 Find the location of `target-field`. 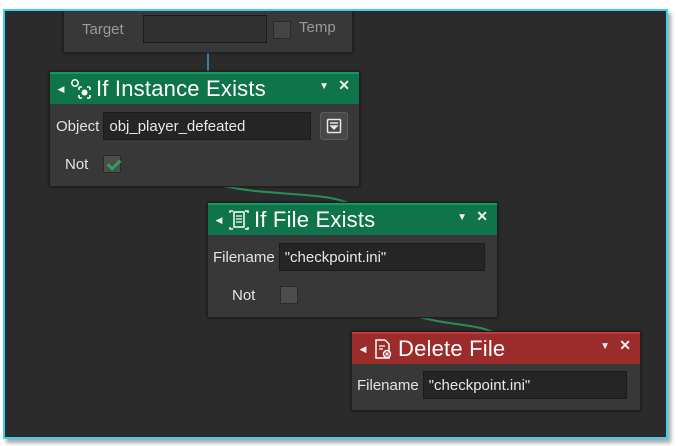

target-field is located at coordinates (205, 29).